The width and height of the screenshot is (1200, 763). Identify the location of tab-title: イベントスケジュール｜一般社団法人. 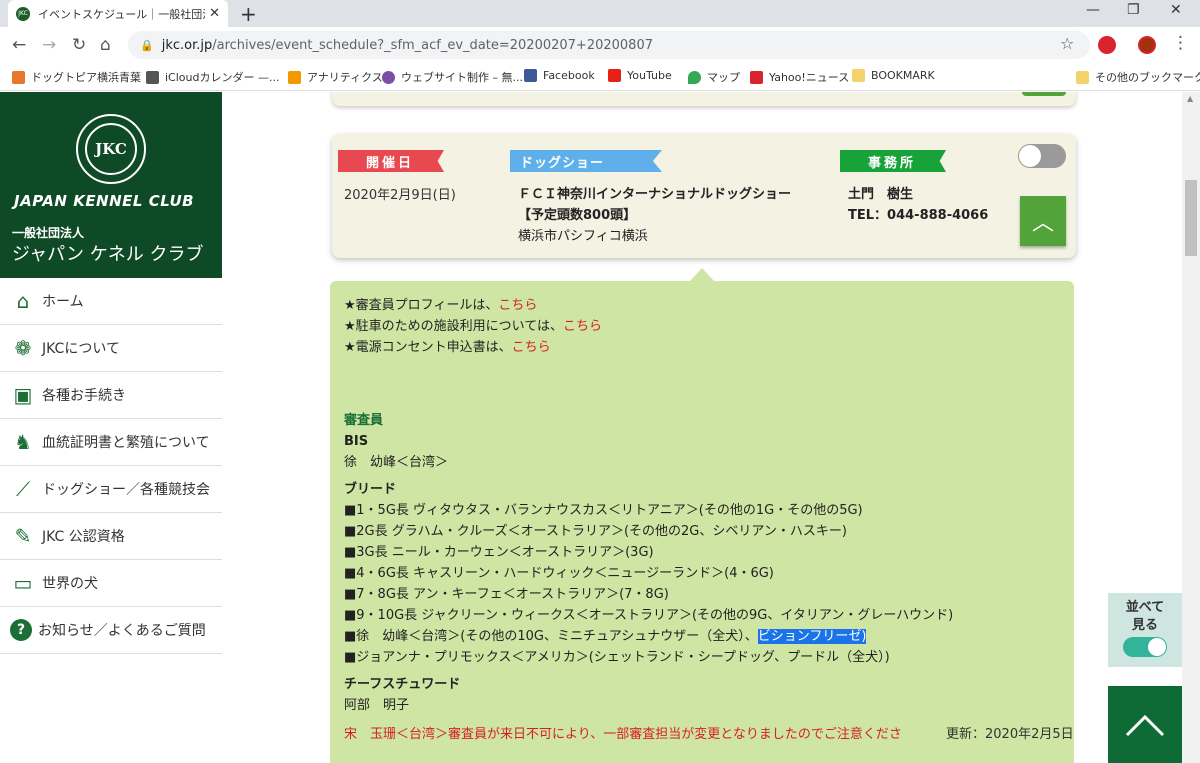
(121, 14).